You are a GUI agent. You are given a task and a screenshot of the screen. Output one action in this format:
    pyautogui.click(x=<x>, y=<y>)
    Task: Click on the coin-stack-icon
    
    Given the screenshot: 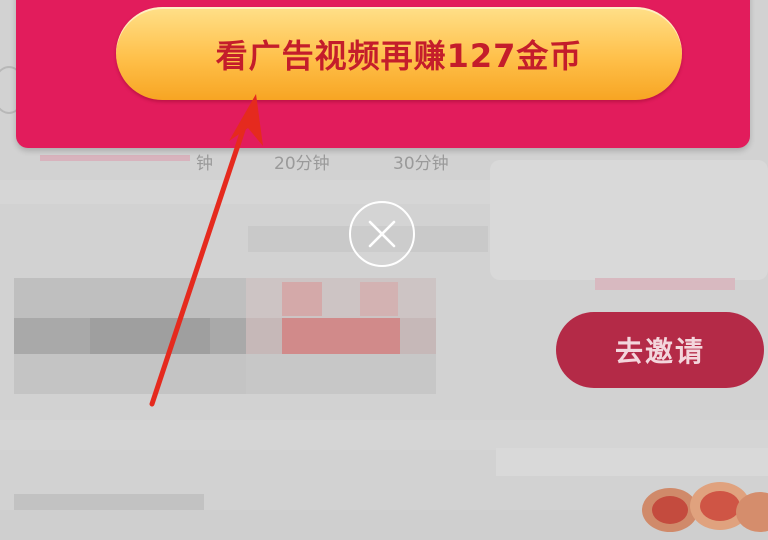 What is the action you would take?
    pyautogui.click(x=705, y=507)
    